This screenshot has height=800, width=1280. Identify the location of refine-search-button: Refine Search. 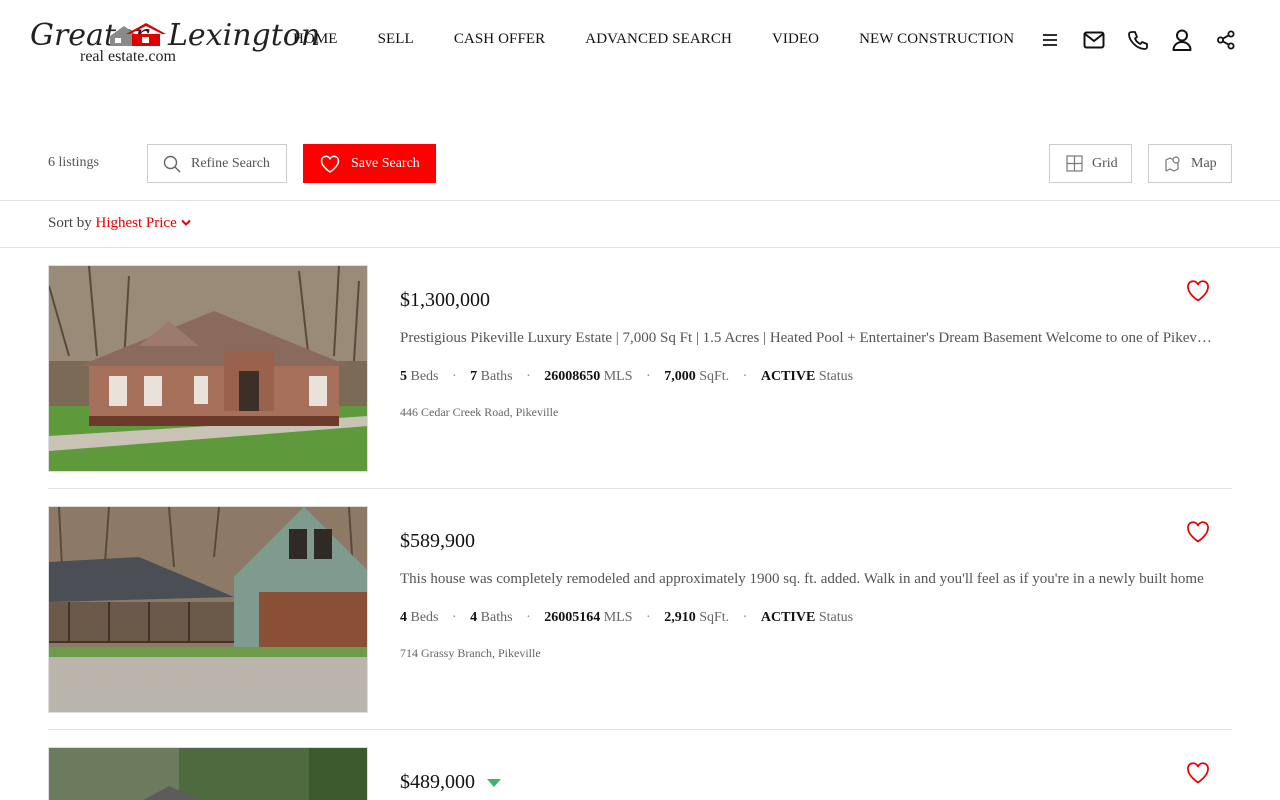
(217, 163).